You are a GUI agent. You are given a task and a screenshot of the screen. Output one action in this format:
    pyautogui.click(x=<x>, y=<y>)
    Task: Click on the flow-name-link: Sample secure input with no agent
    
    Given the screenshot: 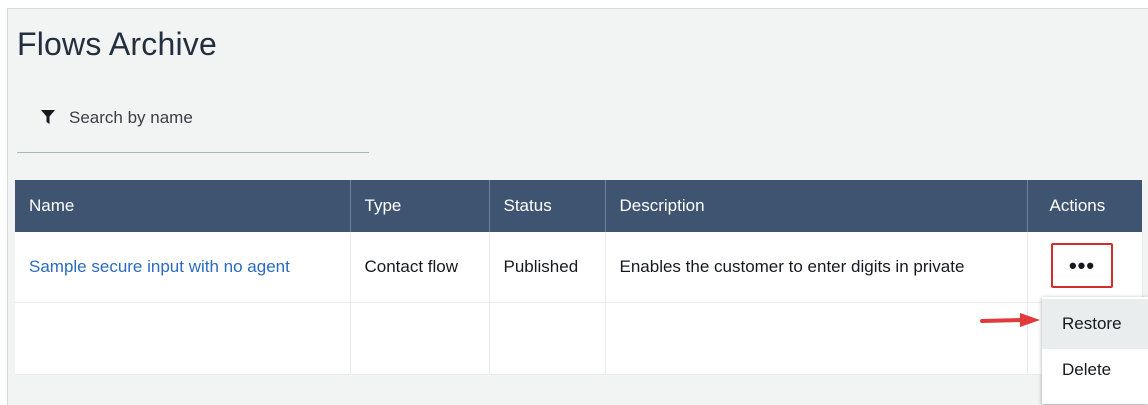 What is the action you would take?
    pyautogui.click(x=159, y=266)
    